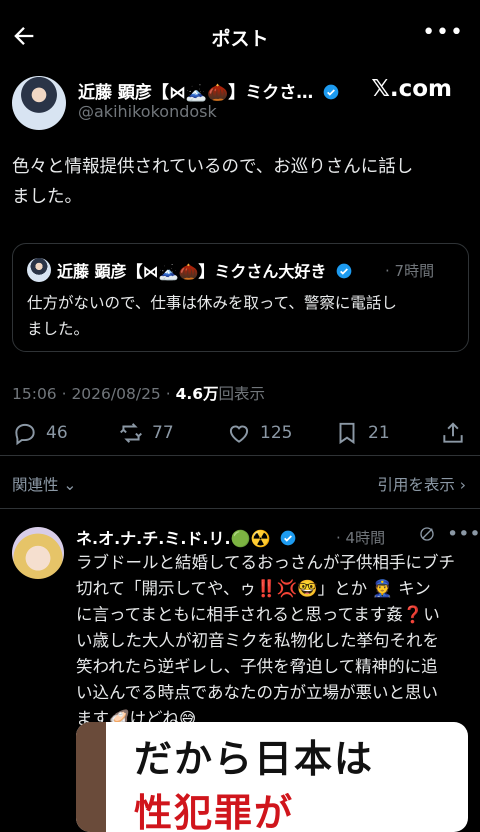  What do you see at coordinates (240, 39) in the screenshot?
I see `page-title: ポスト` at bounding box center [240, 39].